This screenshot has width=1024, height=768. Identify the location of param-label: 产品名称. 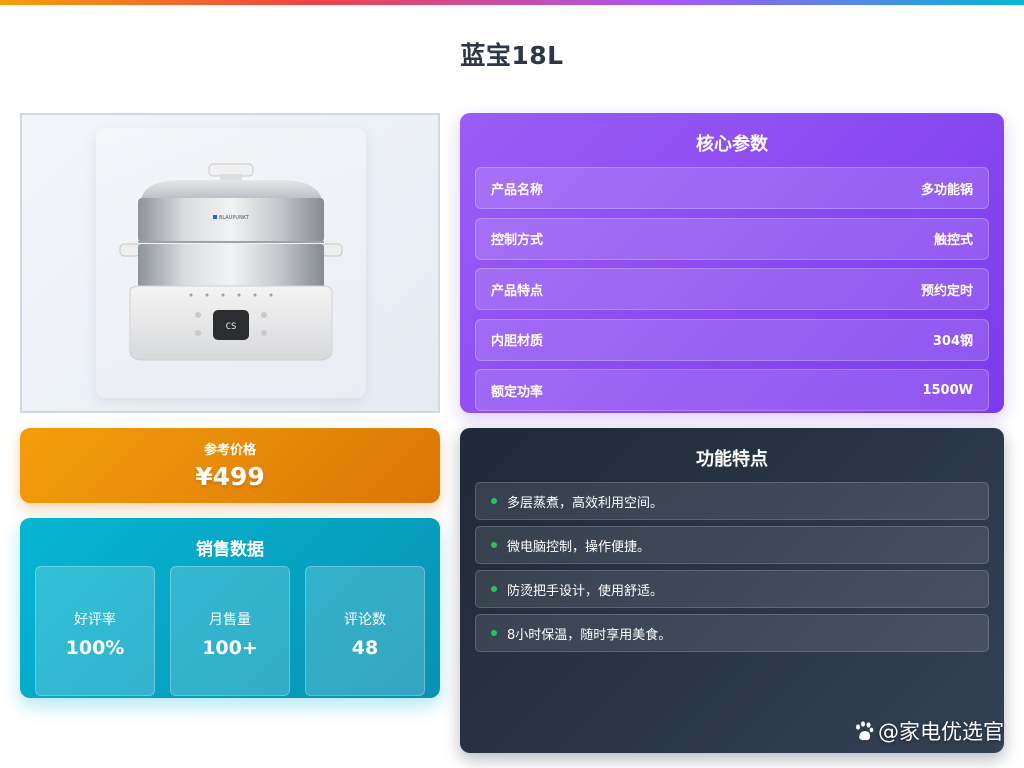
(517, 190).